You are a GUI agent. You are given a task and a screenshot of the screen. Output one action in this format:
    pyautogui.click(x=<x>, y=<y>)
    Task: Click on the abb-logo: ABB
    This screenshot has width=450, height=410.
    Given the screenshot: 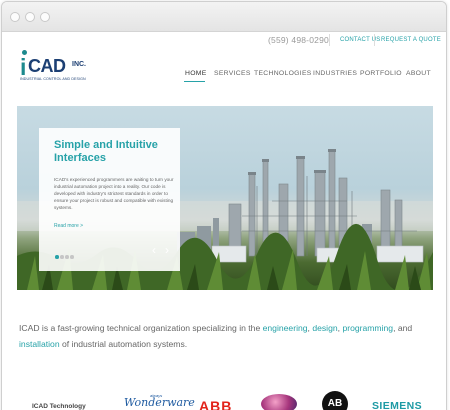 What is the action you would take?
    pyautogui.click(x=215, y=404)
    